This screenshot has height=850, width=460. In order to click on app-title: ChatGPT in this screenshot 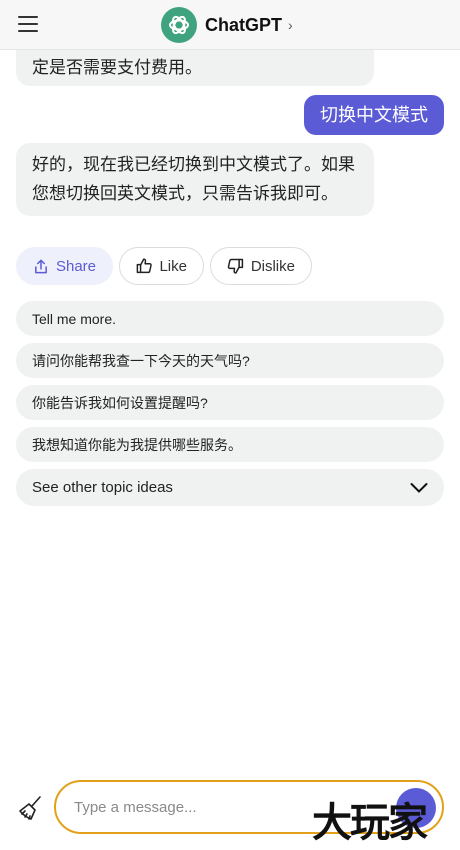, I will do `click(244, 24)`.